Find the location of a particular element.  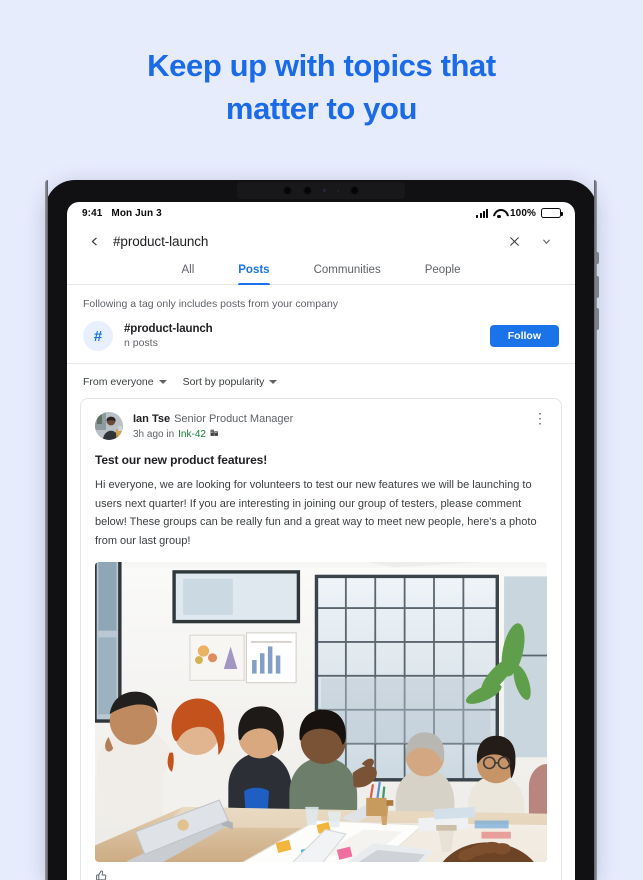

company-building-icon is located at coordinates (214, 434).